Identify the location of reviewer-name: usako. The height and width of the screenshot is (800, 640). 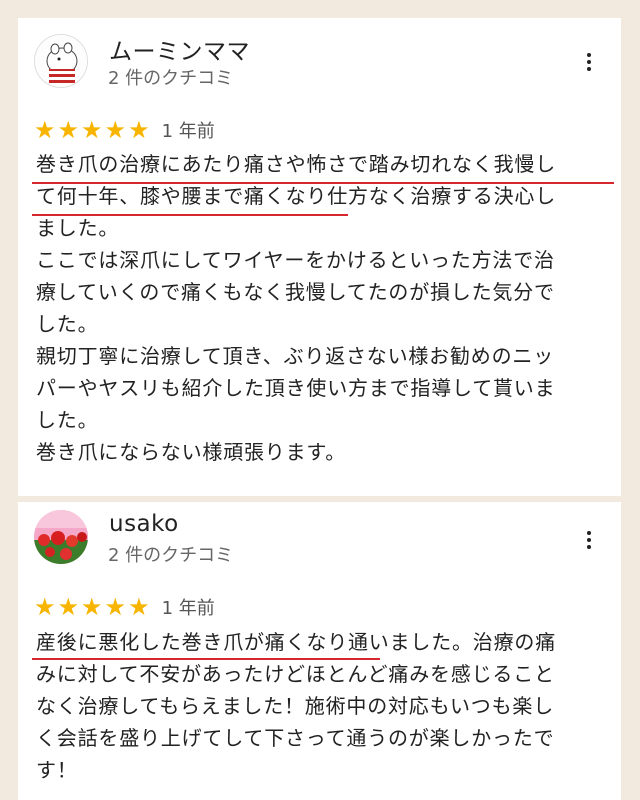
(144, 524).